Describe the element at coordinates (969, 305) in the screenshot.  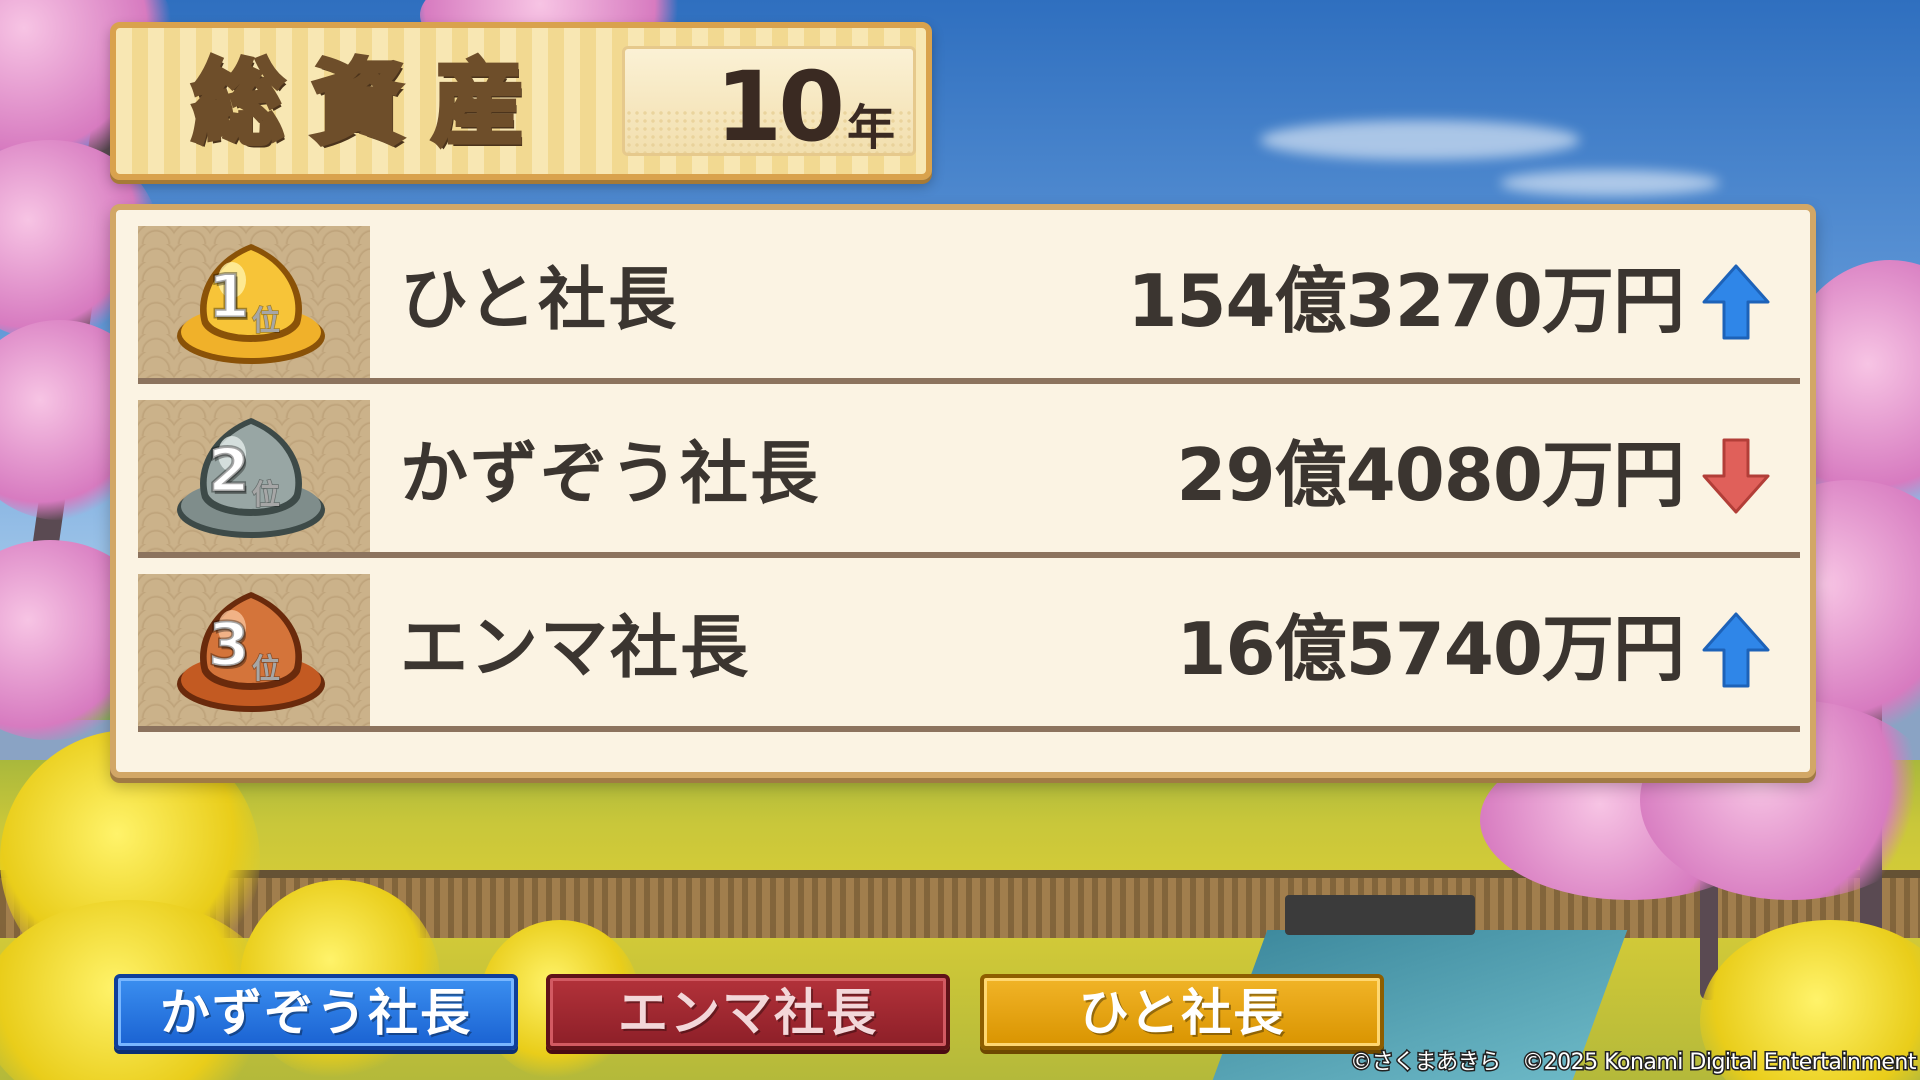
I see `ranking-row-1: 1 位 ひと社長 154億3270万円` at that location.